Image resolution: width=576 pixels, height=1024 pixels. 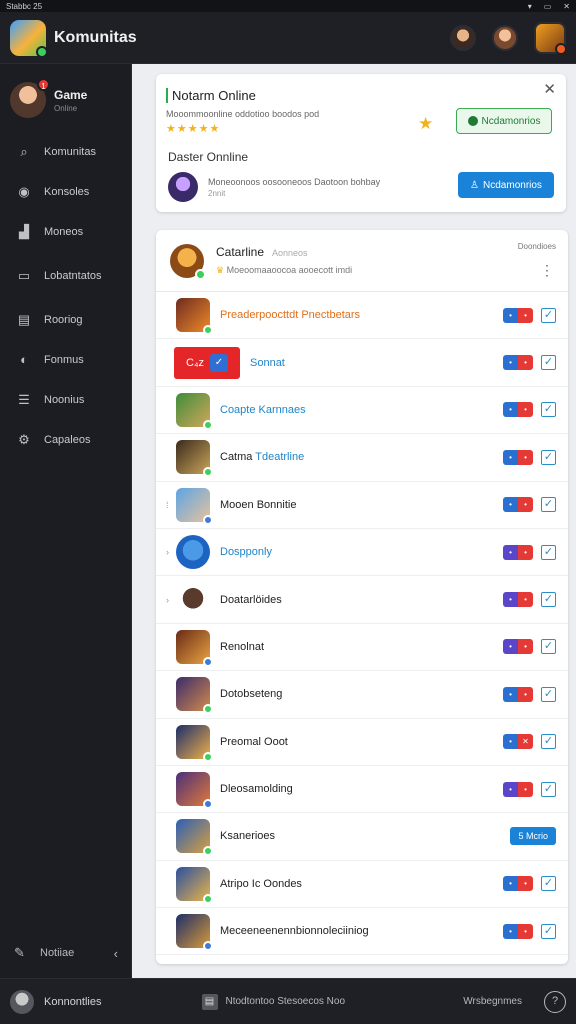 What do you see at coordinates (362, 411) in the screenshot?
I see `list-item: Coapte Karnnaes • • ✓` at bounding box center [362, 411].